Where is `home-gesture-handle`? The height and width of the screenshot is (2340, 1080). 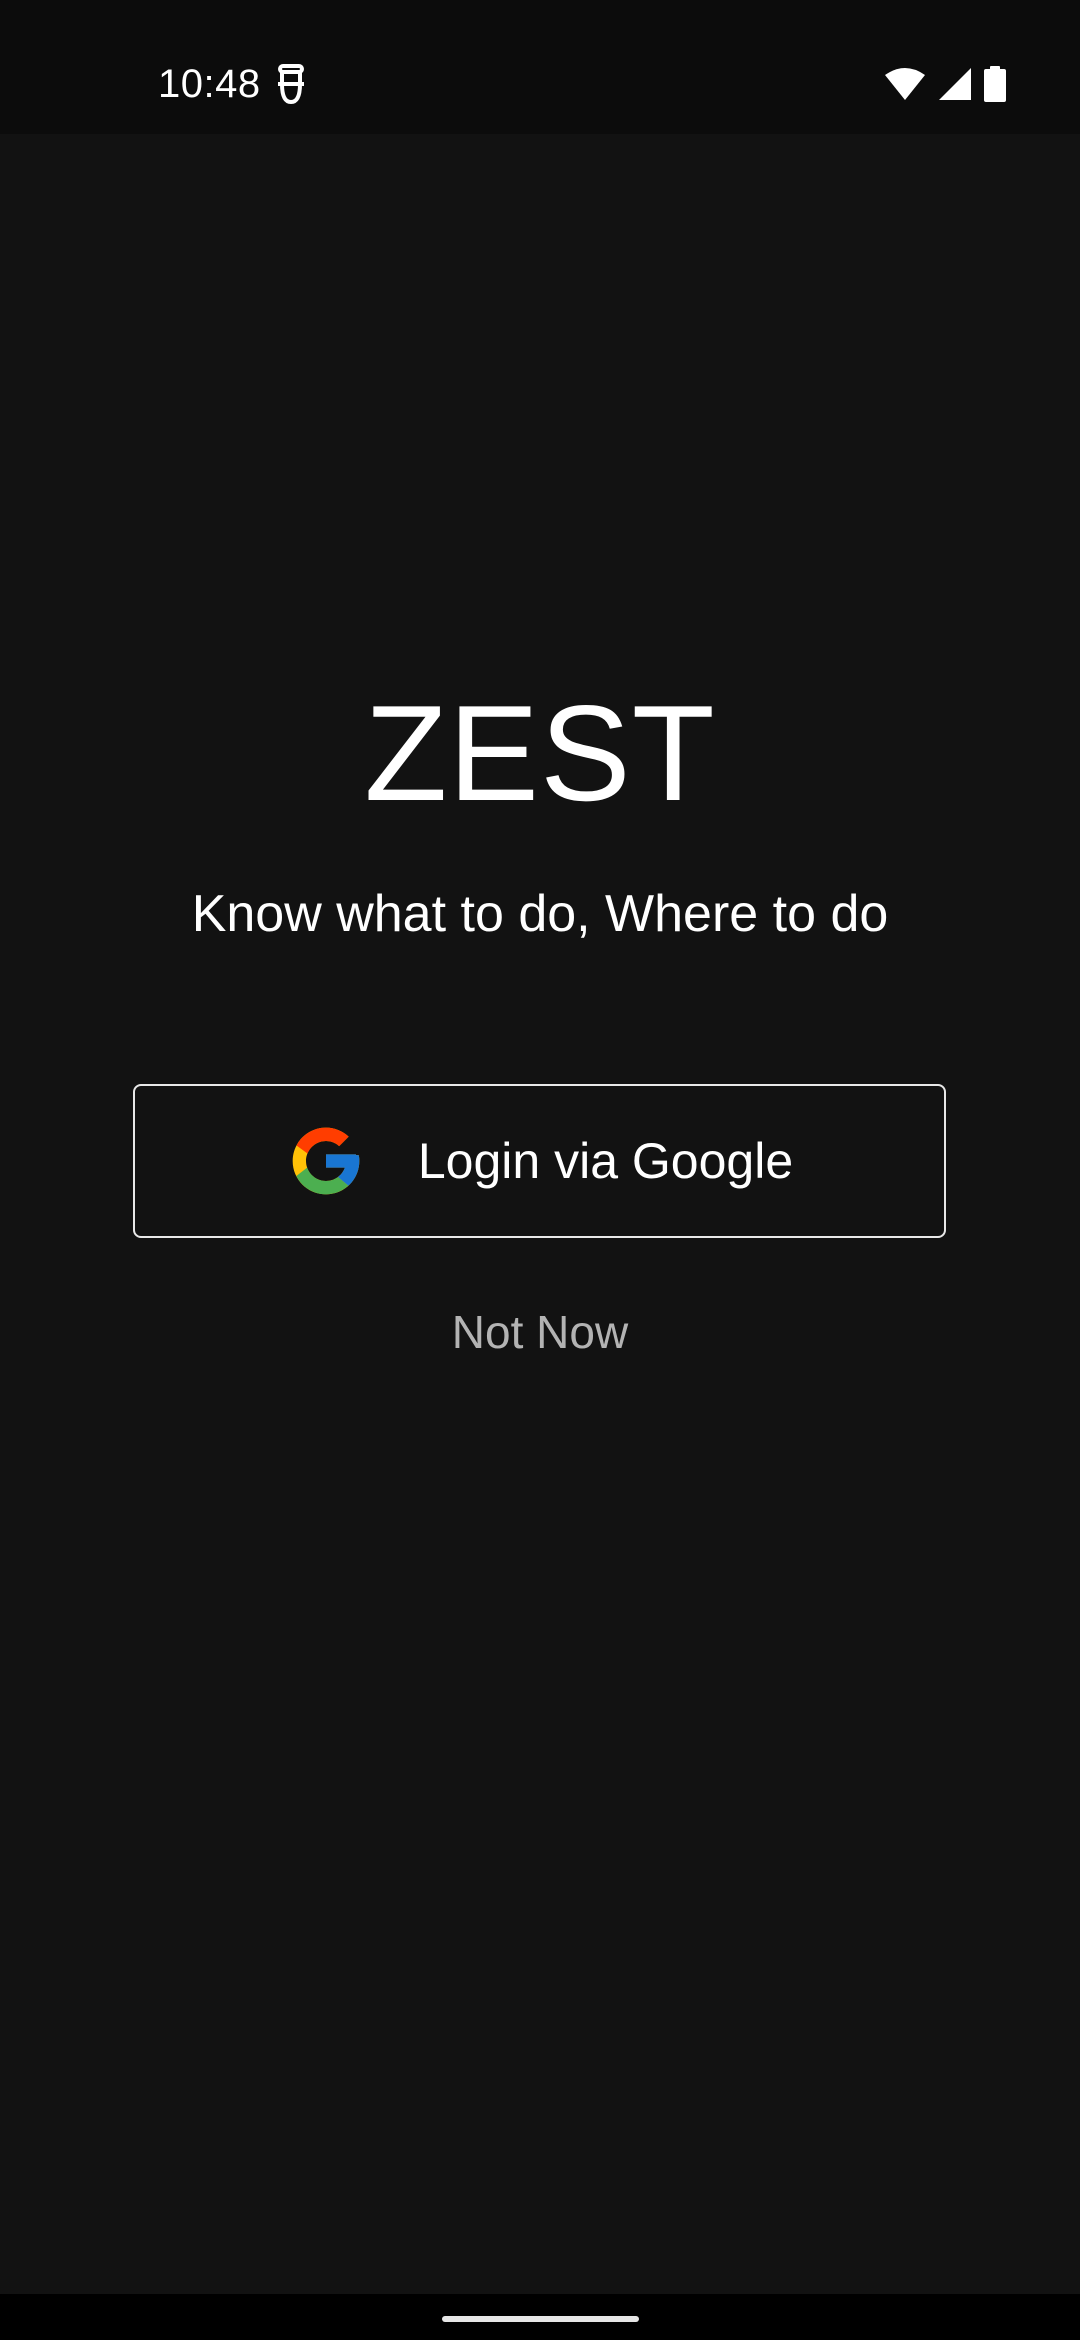
home-gesture-handle is located at coordinates (540, 2319).